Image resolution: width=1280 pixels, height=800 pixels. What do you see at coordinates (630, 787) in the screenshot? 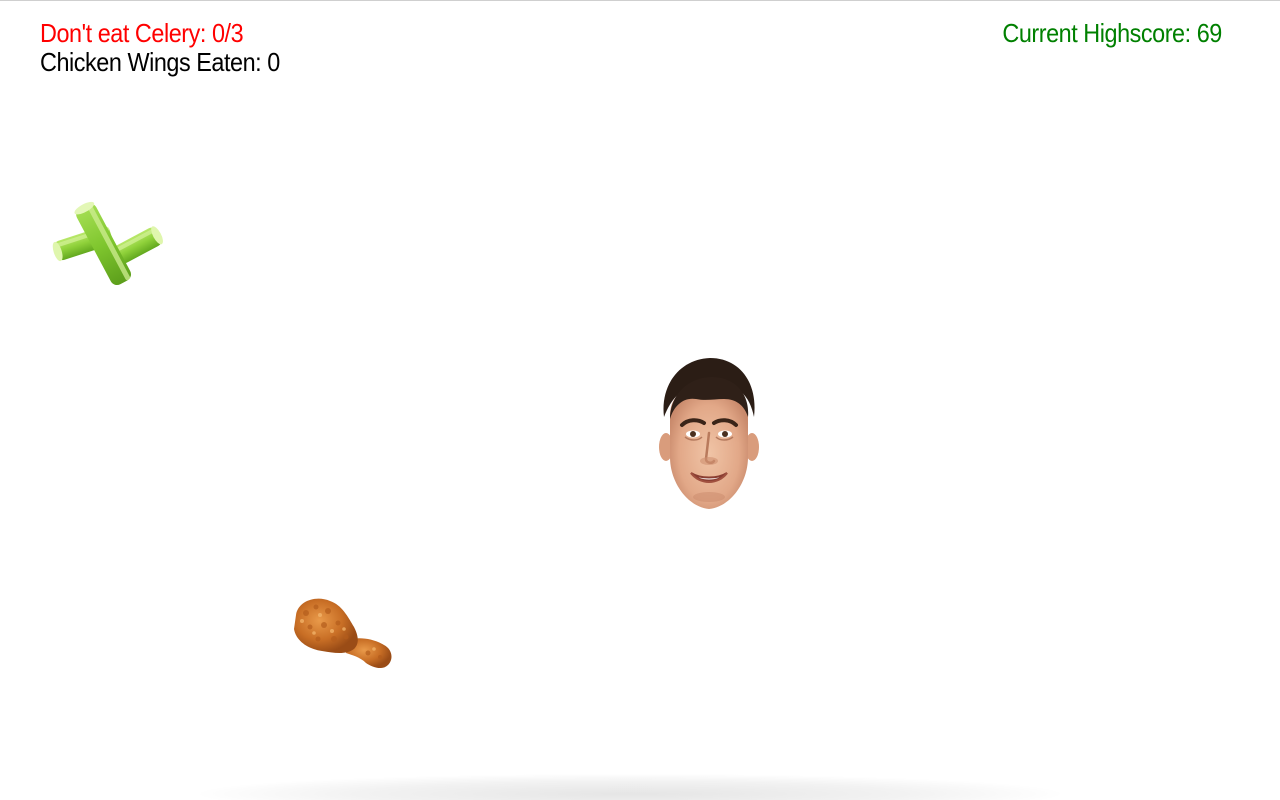
I see `bottom-shadow` at bounding box center [630, 787].